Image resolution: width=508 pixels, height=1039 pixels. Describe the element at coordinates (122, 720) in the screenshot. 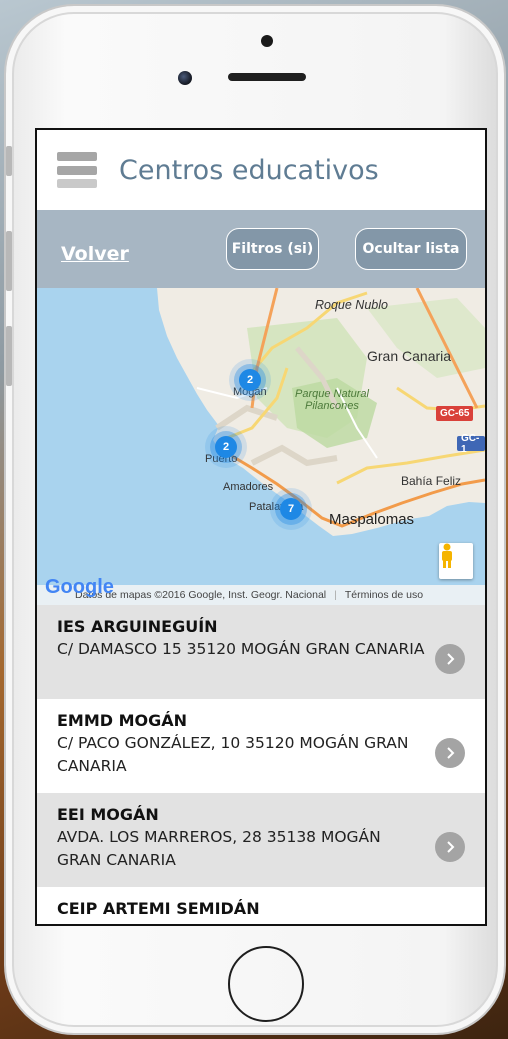

I see `center-name: EMMD MOGÁN` at that location.